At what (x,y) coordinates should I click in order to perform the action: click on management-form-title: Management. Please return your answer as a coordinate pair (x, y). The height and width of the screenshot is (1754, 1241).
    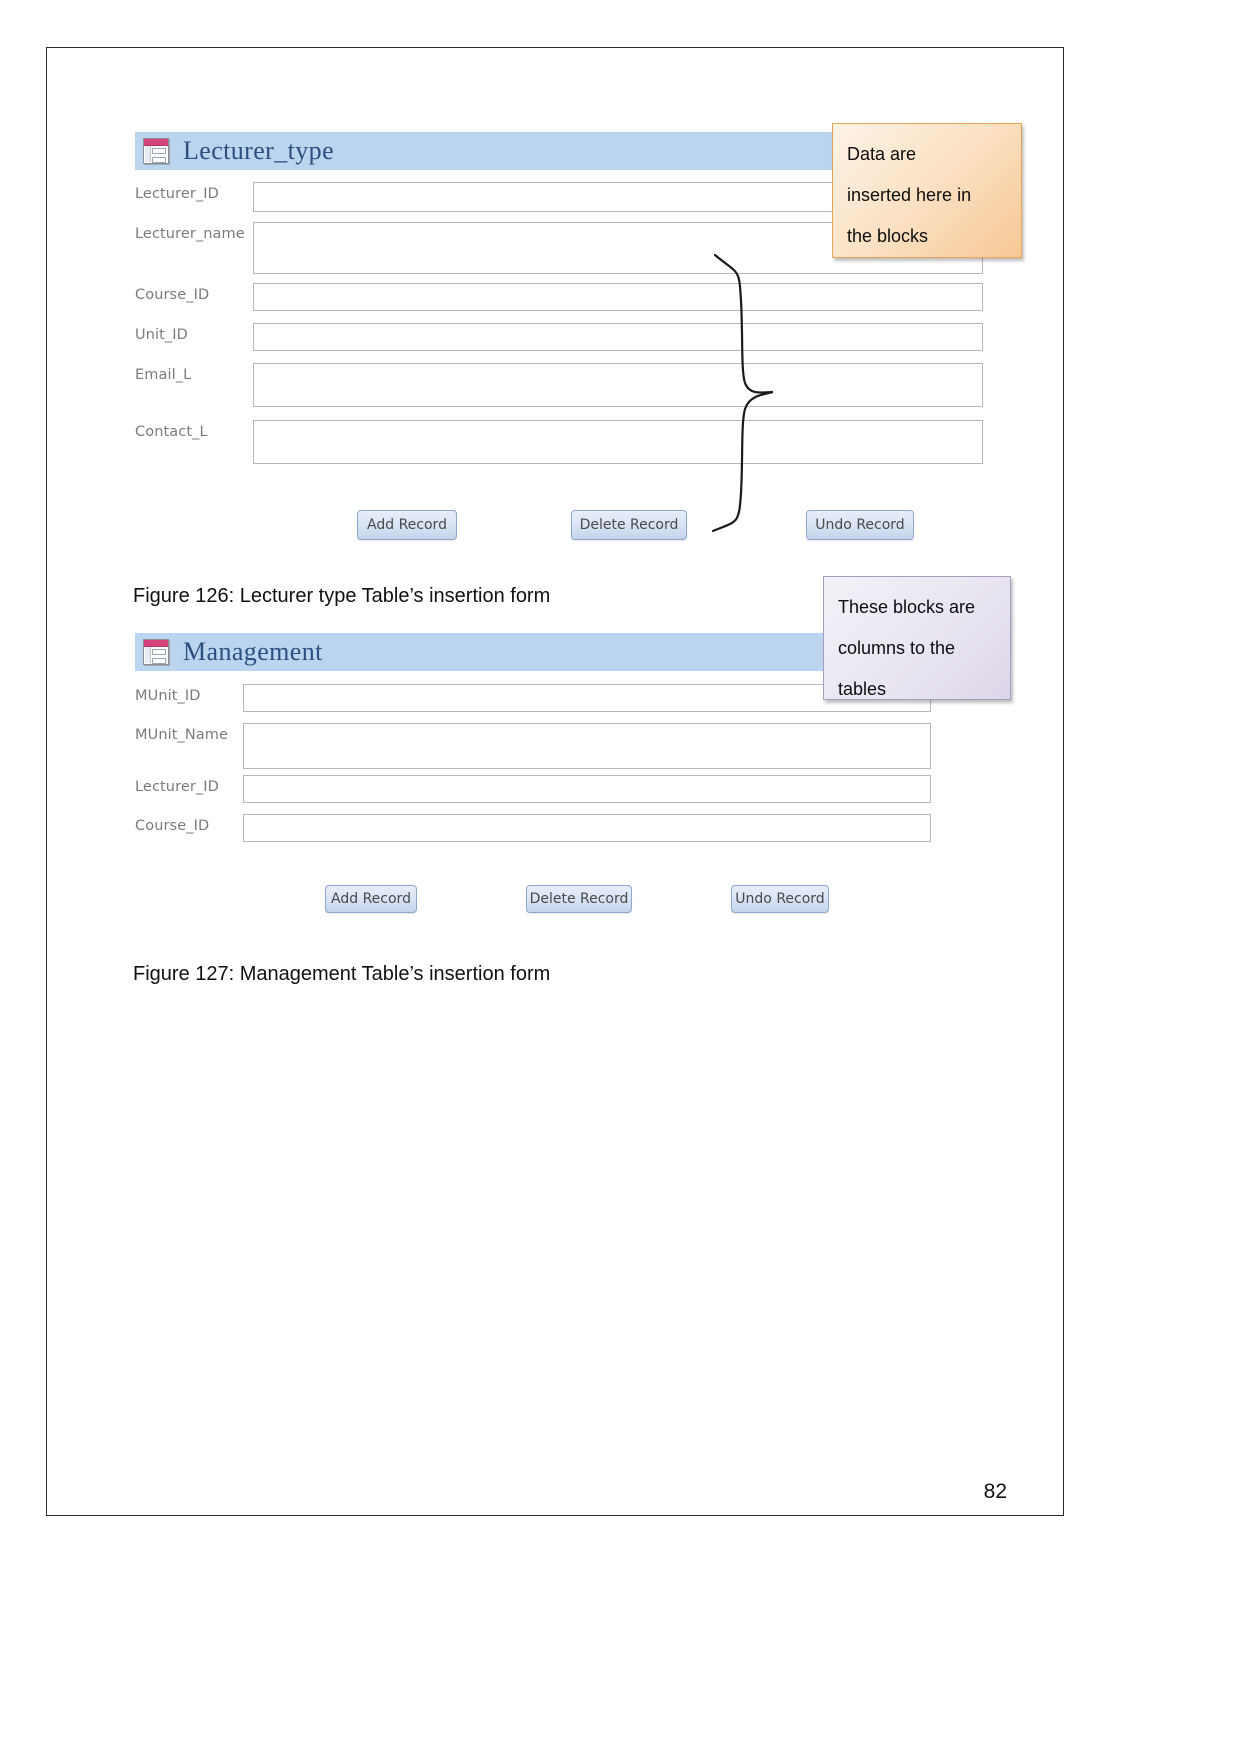
    Looking at the image, I should click on (253, 651).